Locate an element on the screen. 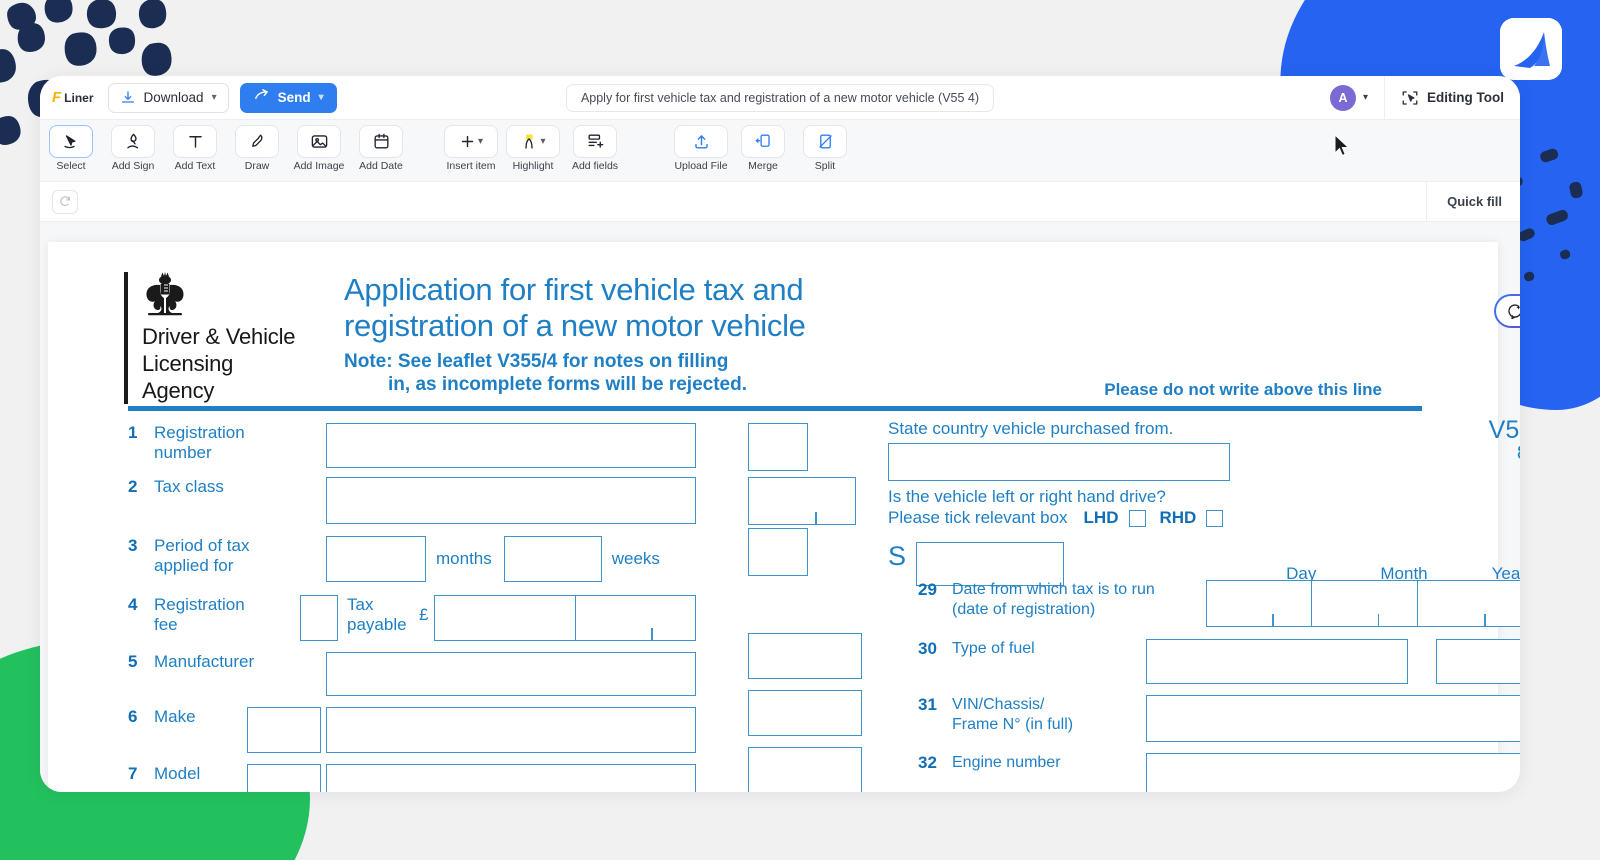 The width and height of the screenshot is (1600, 860). field-31-number: 31 is located at coordinates (927, 704).